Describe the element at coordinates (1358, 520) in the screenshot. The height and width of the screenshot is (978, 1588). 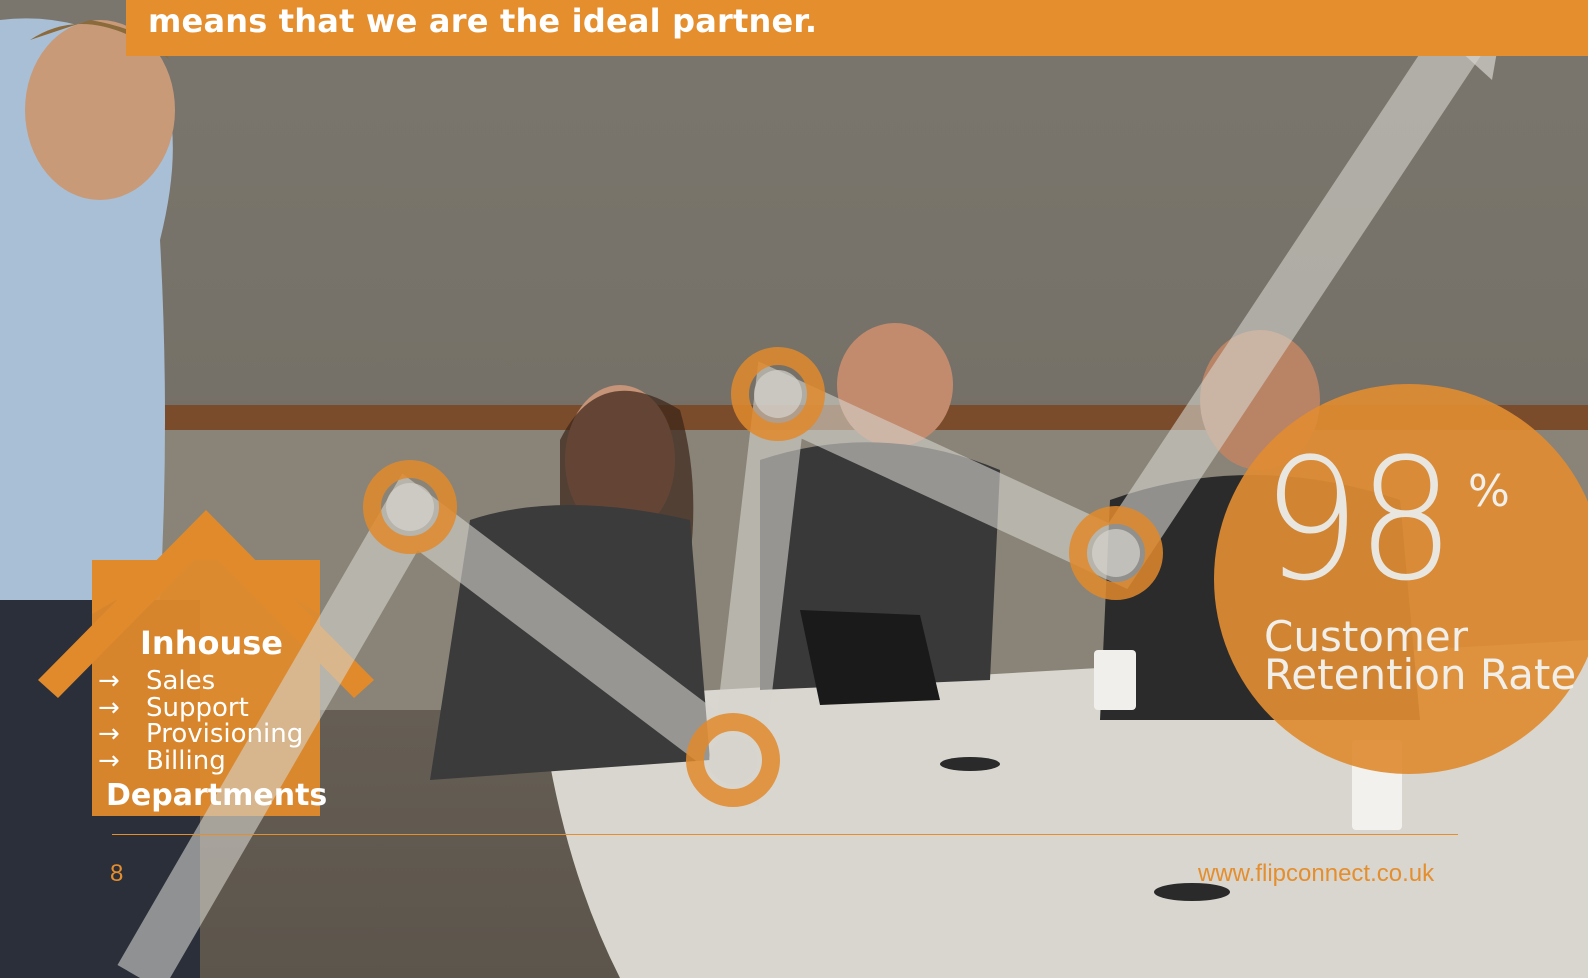
I see `stat-value: 98` at that location.